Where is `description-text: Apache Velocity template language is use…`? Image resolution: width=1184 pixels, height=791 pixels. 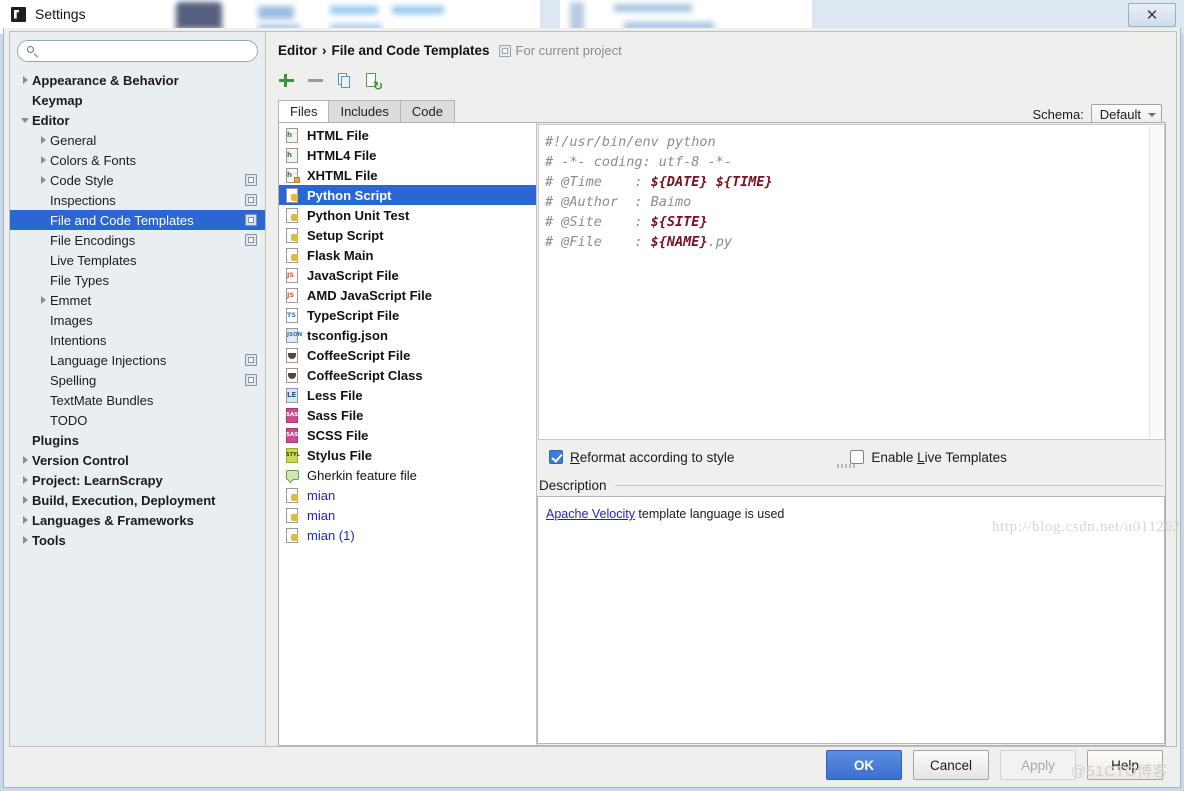
description-text: Apache Velocity template language is use… is located at coordinates (665, 514).